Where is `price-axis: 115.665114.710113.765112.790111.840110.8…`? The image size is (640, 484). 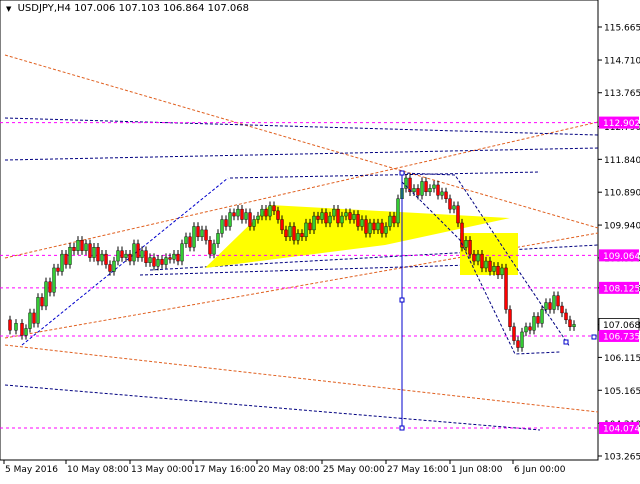 price-axis: 115.665114.710113.765112.790111.840110.8… is located at coordinates (619, 243).